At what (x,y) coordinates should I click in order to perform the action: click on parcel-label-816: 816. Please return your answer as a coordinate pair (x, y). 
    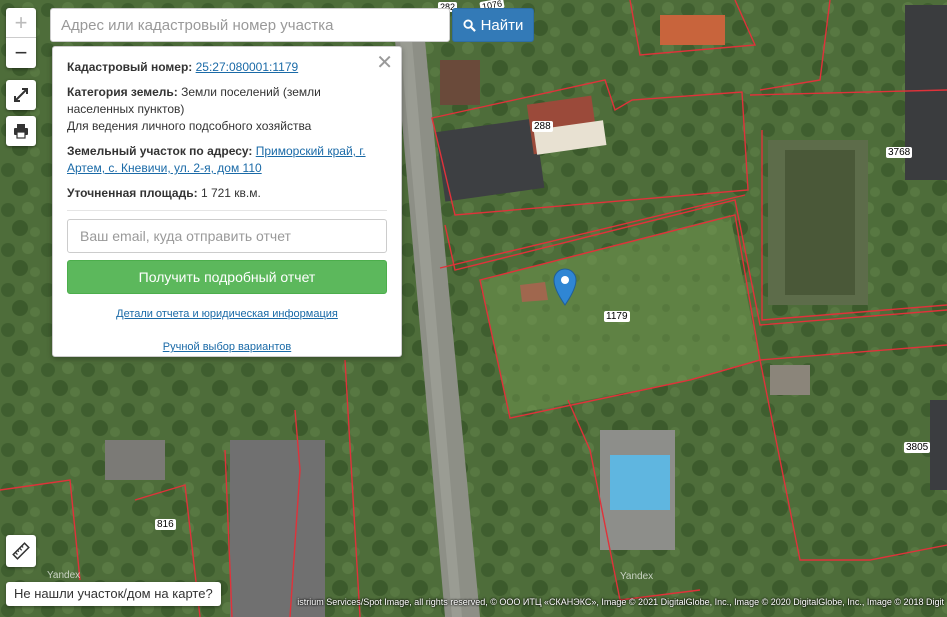
    Looking at the image, I should click on (165, 524).